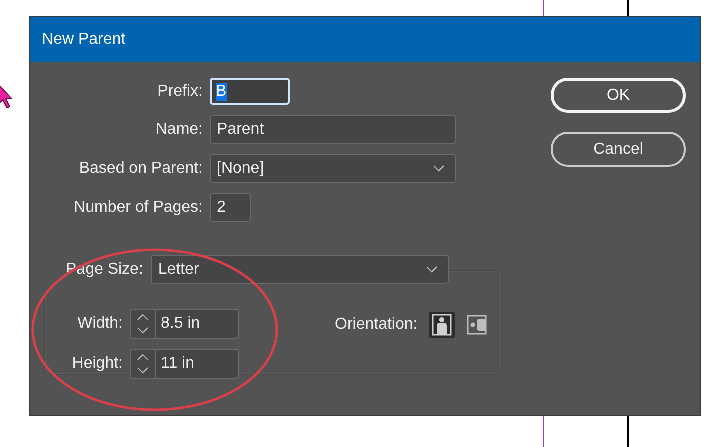  What do you see at coordinates (179, 91) in the screenshot?
I see `field-label: Prefix:` at bounding box center [179, 91].